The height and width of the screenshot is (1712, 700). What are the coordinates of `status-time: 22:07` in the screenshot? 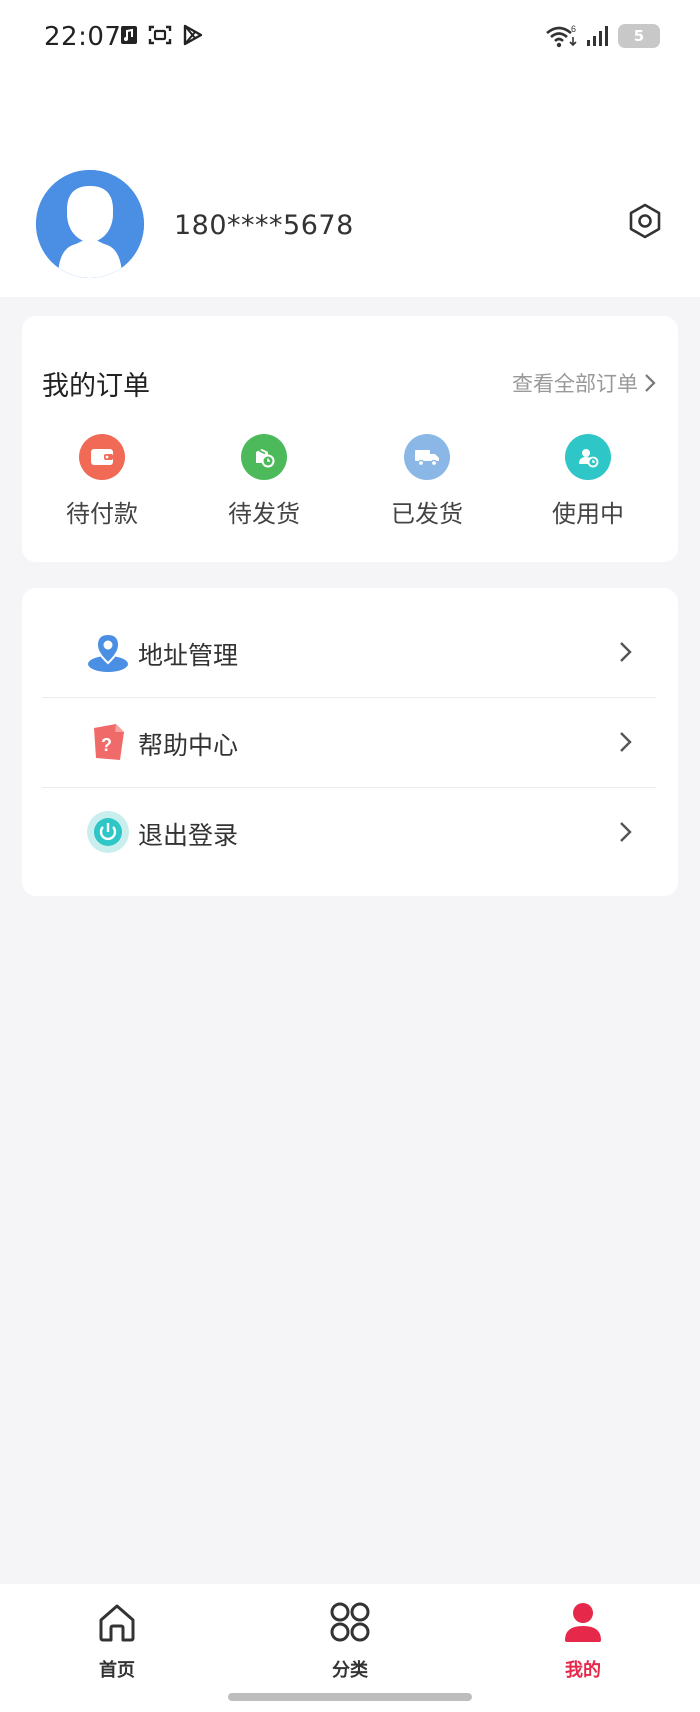 It's located at (83, 37).